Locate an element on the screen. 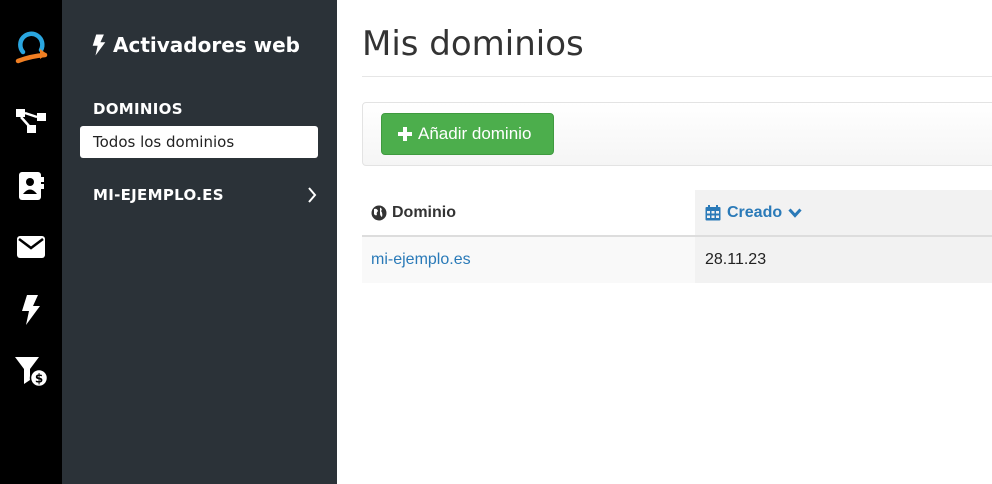 The width and height of the screenshot is (992, 484). column-header-created-label: Creado is located at coordinates (755, 212).